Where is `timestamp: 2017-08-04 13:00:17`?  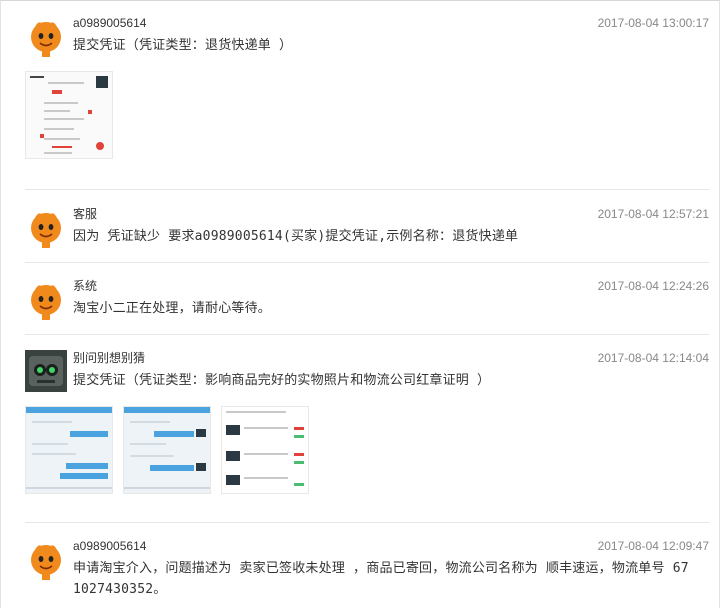
timestamp: 2017-08-04 13:00:17 is located at coordinates (653, 23).